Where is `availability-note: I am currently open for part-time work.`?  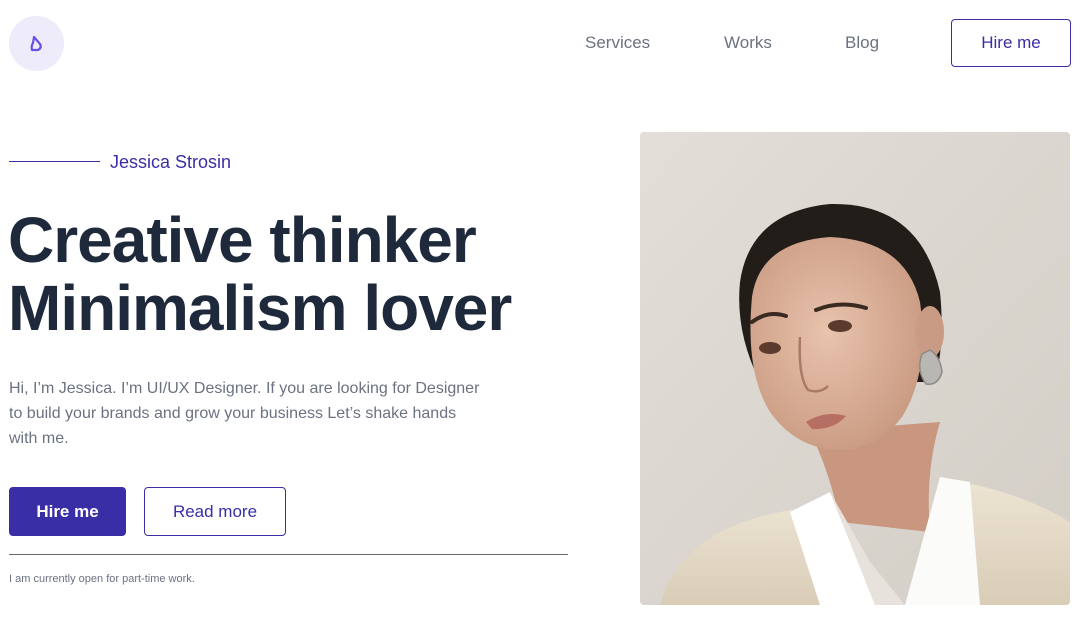
availability-note: I am currently open for part-time work. is located at coordinates (102, 579).